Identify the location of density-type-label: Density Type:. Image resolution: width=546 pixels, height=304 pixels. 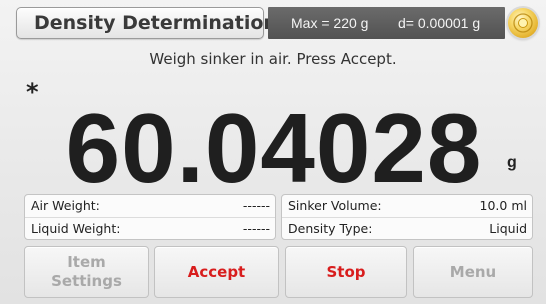
(330, 228).